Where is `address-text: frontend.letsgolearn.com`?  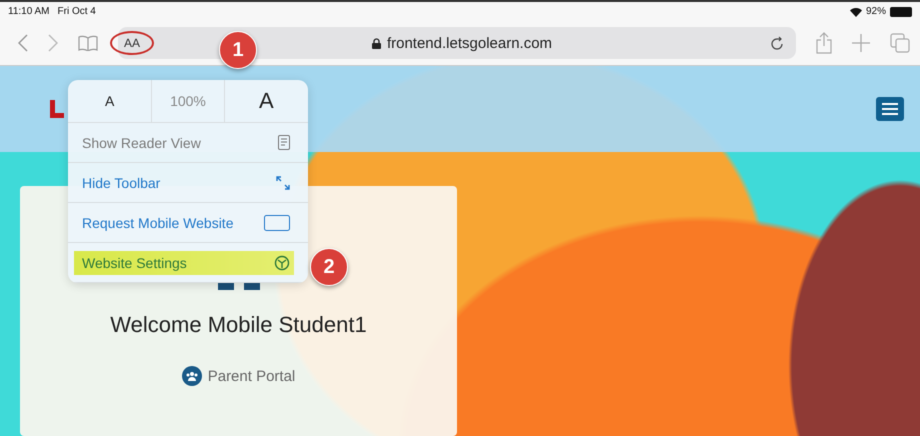 address-text: frontend.letsgolearn.com is located at coordinates (469, 43).